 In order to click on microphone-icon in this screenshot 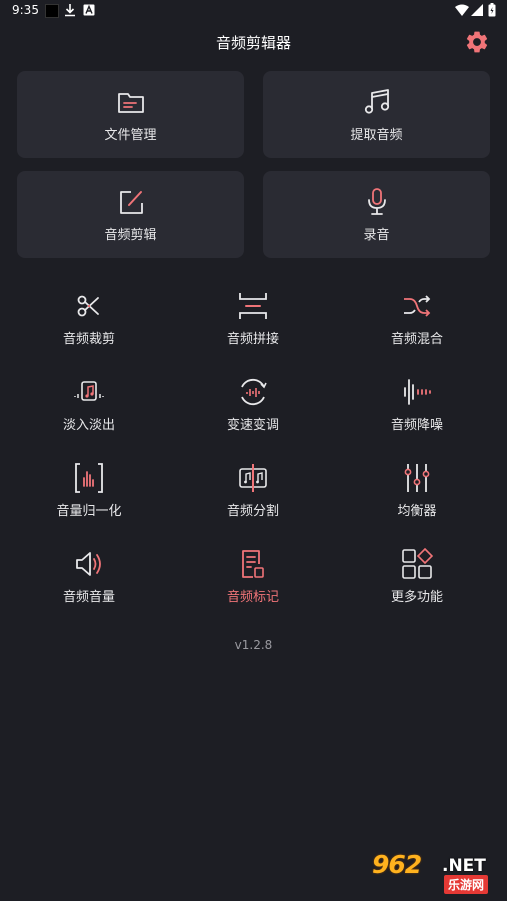, I will do `click(376, 201)`.